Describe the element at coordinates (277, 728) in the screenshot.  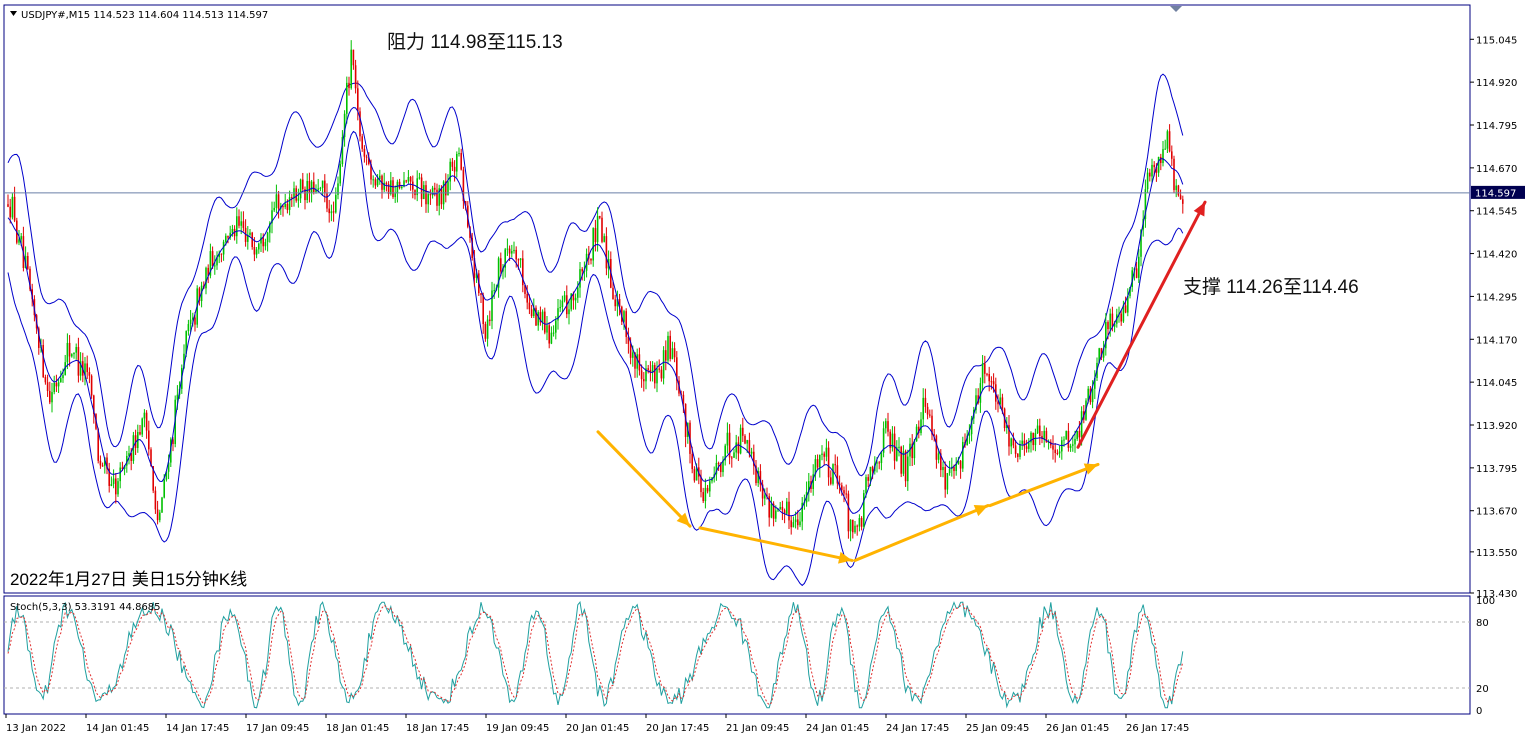
I see `x-tick-label: 17 Jan 09:45` at that location.